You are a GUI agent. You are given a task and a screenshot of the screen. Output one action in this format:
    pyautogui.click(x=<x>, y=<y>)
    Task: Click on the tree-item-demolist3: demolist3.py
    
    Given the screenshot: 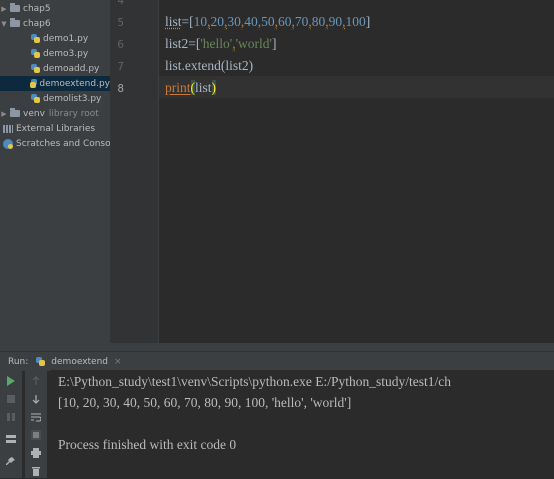 What is the action you would take?
    pyautogui.click(x=50, y=98)
    